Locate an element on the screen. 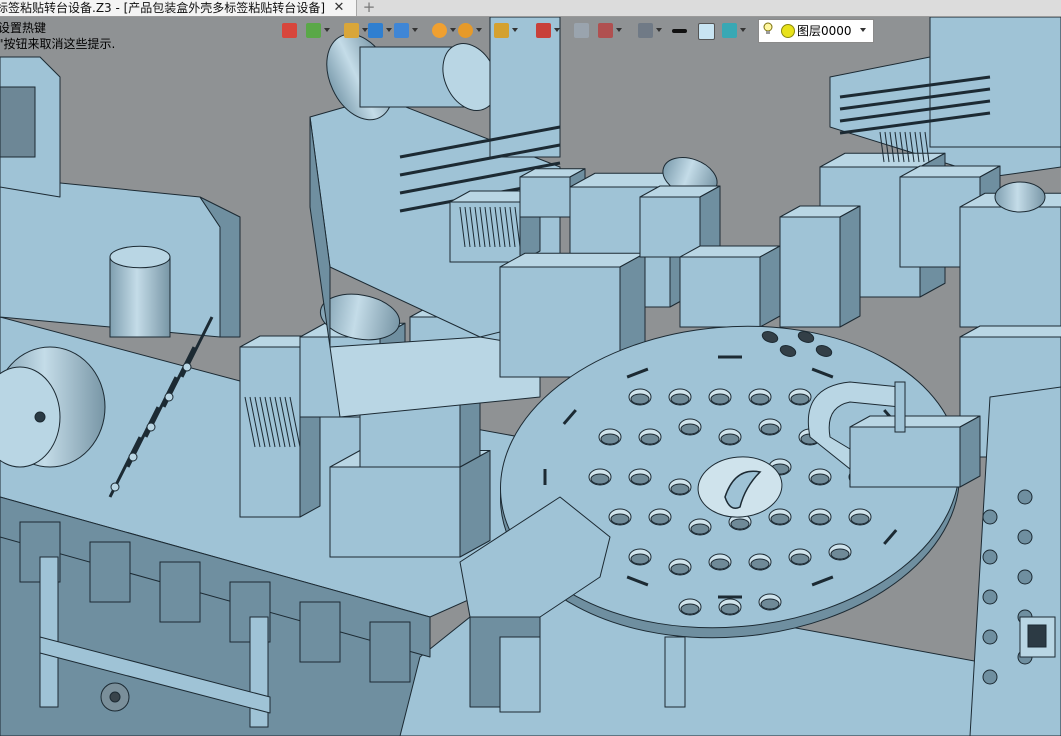  exit-icon is located at coordinates (289, 30).